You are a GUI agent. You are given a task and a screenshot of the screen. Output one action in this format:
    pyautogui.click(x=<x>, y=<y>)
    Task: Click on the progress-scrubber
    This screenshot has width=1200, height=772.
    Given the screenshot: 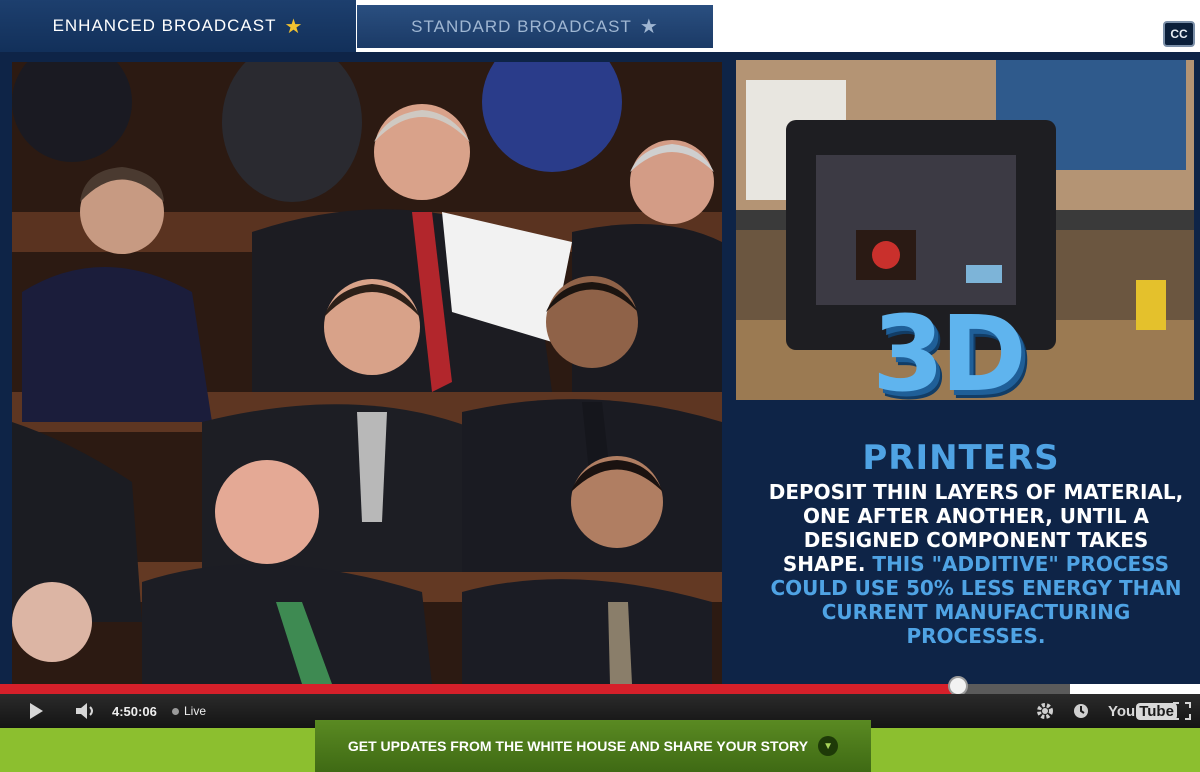 What is the action you would take?
    pyautogui.click(x=957, y=686)
    